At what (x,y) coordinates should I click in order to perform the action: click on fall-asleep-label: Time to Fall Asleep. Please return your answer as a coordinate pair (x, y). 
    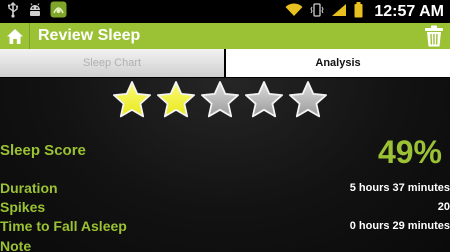
    Looking at the image, I should click on (63, 226).